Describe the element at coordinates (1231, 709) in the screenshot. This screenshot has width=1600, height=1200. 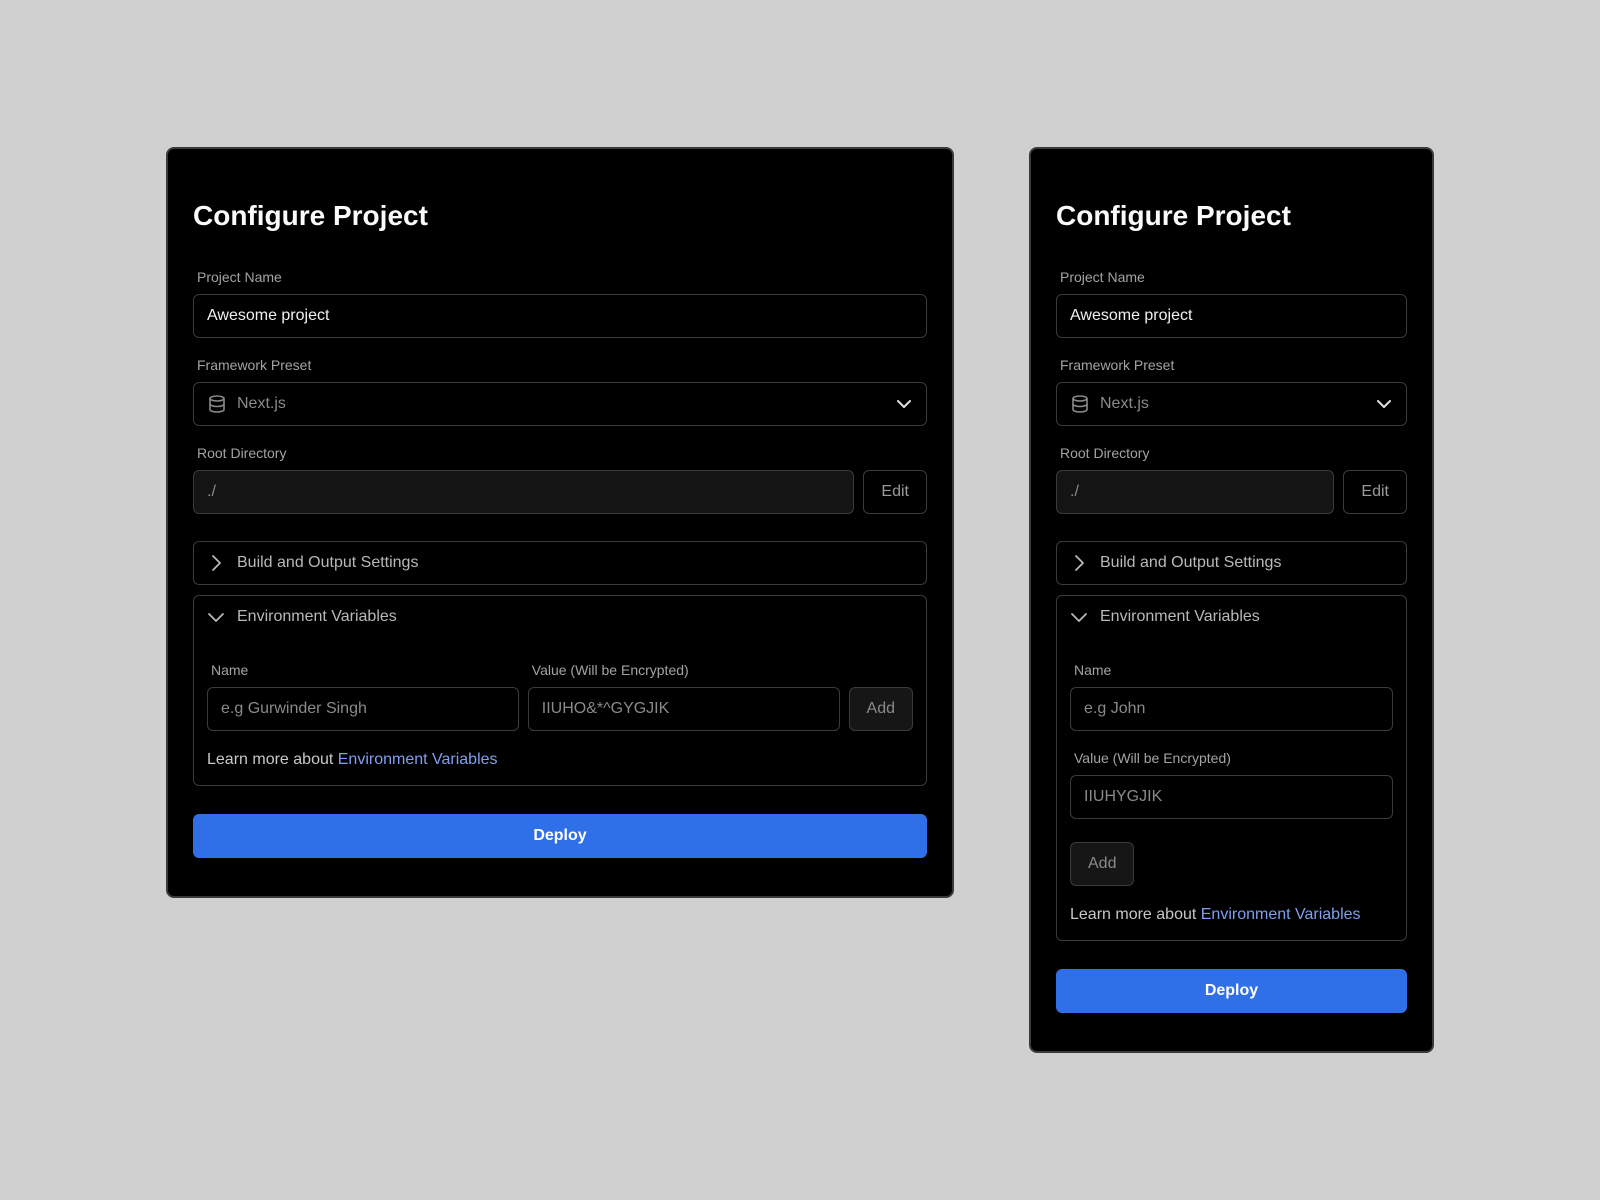
I see `env-name-input: e.g John` at that location.